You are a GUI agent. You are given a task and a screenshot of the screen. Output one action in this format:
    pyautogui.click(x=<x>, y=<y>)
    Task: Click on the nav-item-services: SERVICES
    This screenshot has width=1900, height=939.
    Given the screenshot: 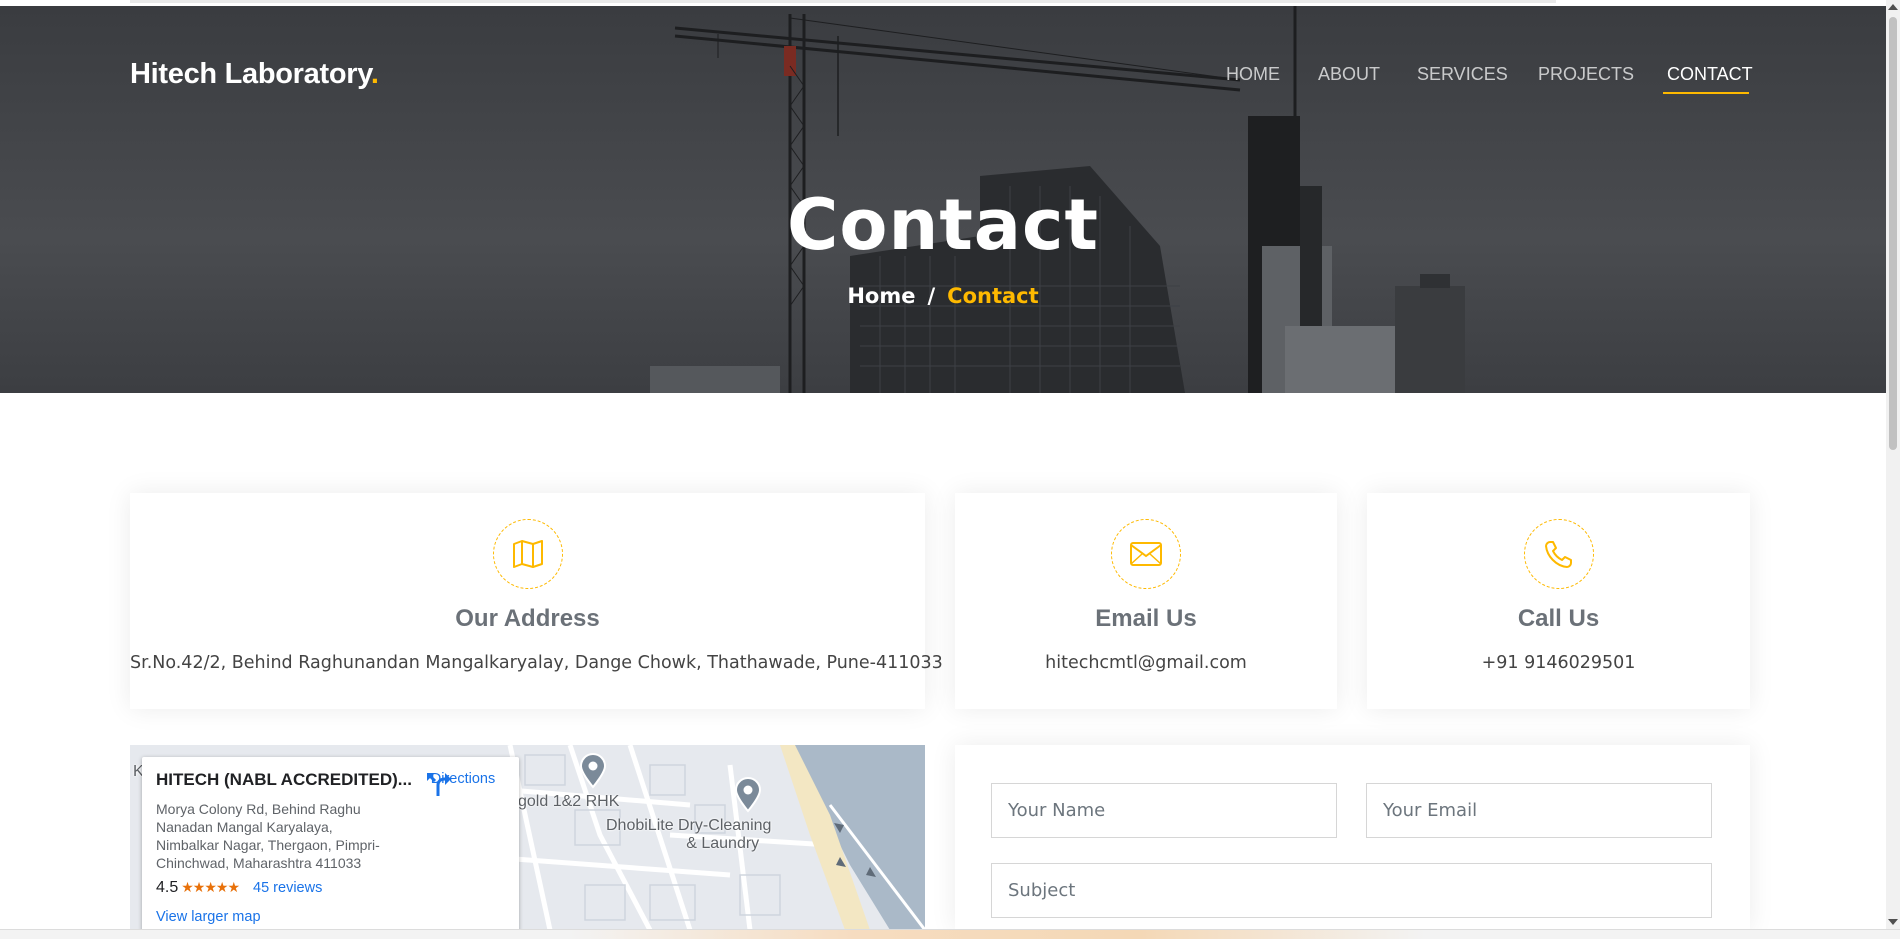 What is the action you would take?
    pyautogui.click(x=1462, y=74)
    